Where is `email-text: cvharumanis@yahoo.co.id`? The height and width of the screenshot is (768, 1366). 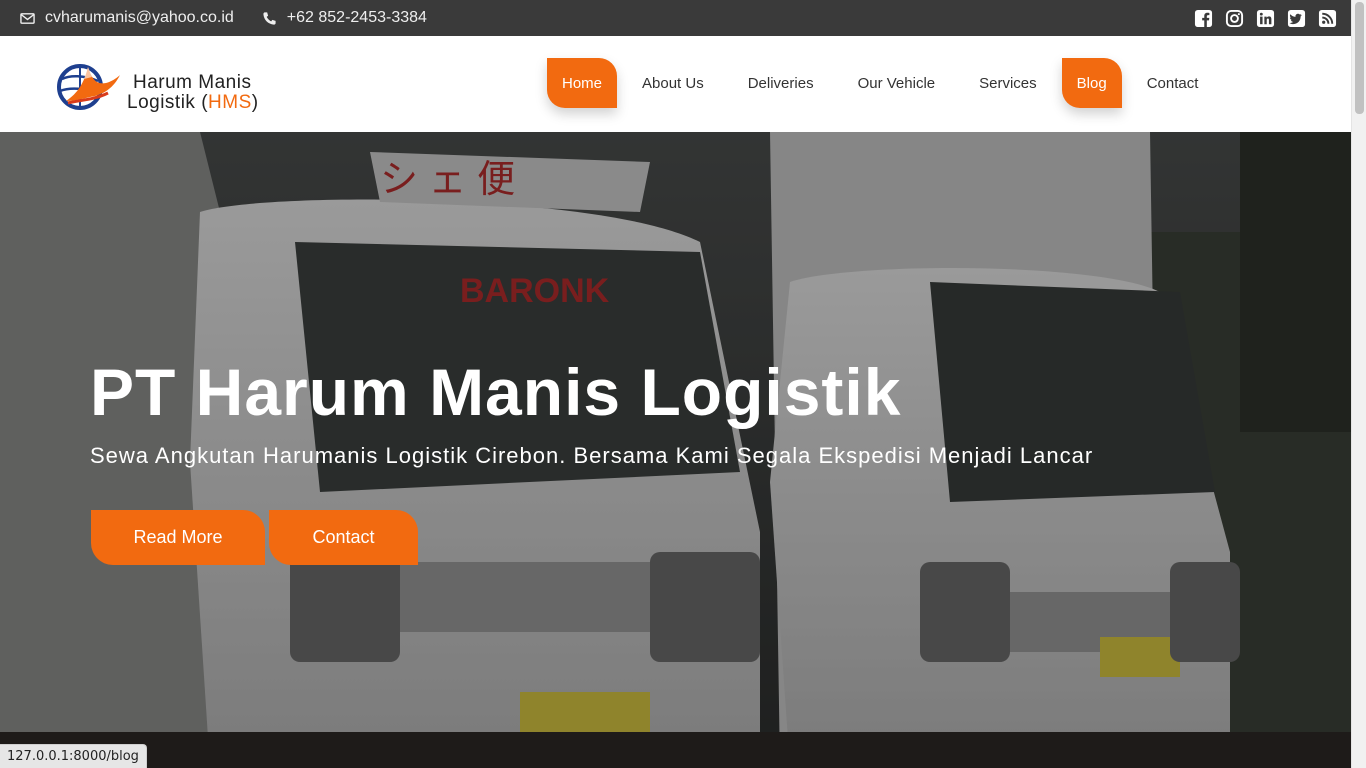
email-text: cvharumanis@yahoo.co.id is located at coordinates (139, 17).